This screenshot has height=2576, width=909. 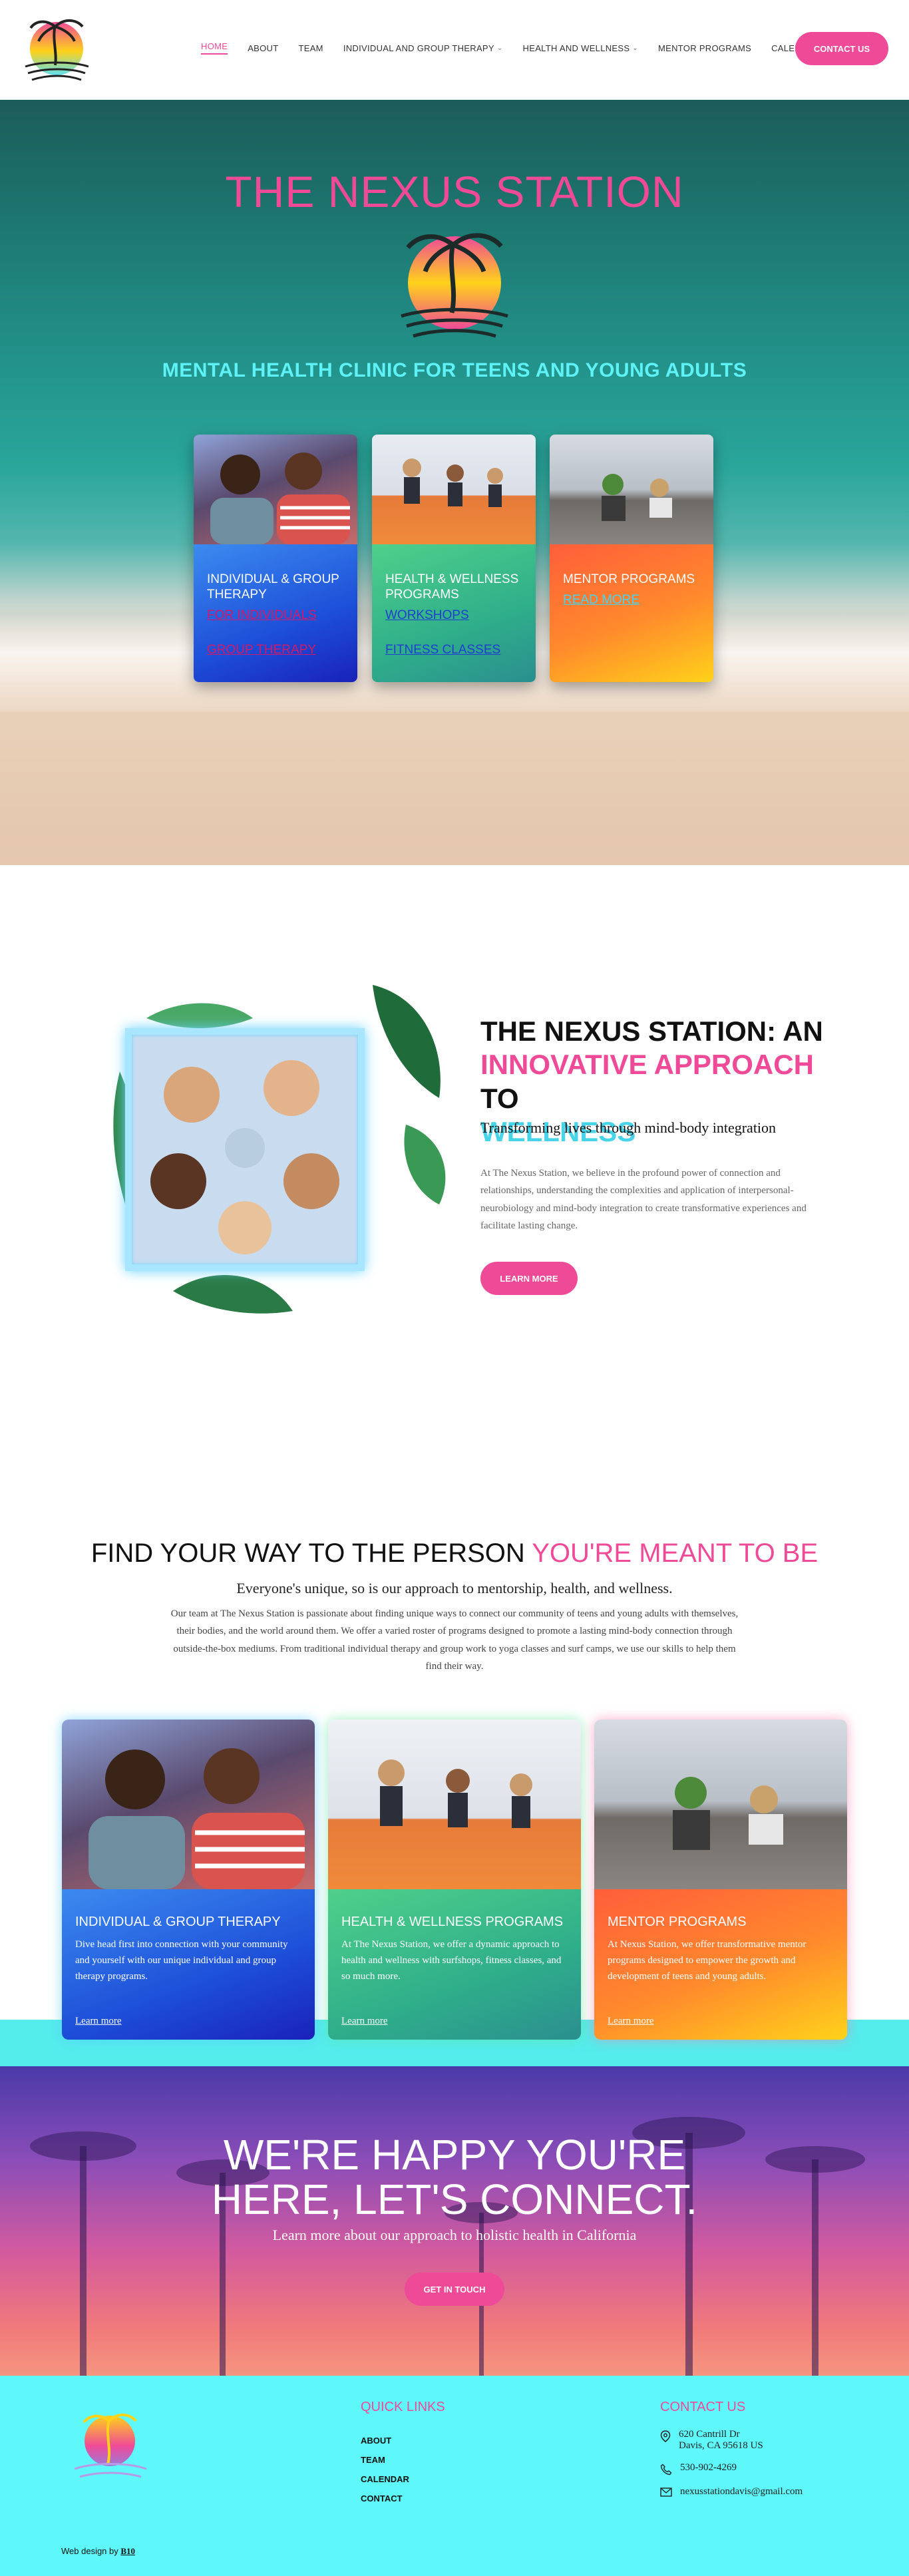 What do you see at coordinates (263, 48) in the screenshot?
I see `nav-about: ABOUT` at bounding box center [263, 48].